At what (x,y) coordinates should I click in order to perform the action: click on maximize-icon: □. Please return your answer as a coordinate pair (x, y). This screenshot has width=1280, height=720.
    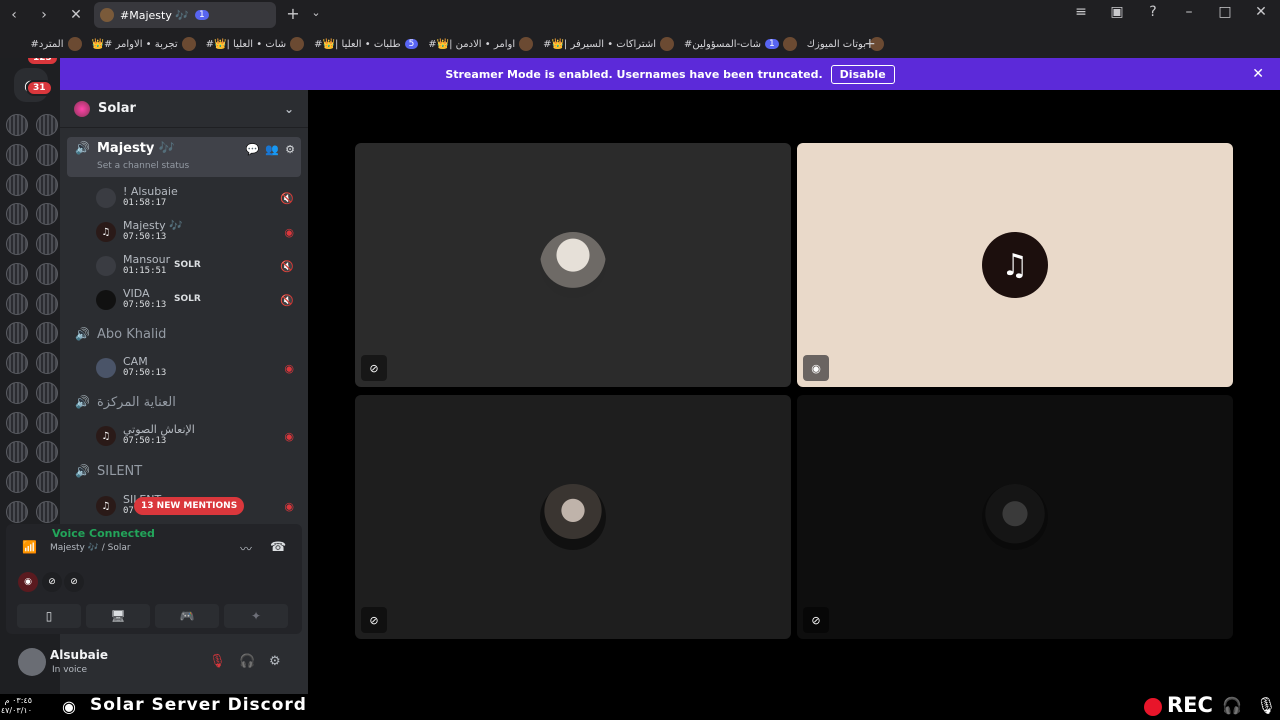
    Looking at the image, I should click on (1225, 12).